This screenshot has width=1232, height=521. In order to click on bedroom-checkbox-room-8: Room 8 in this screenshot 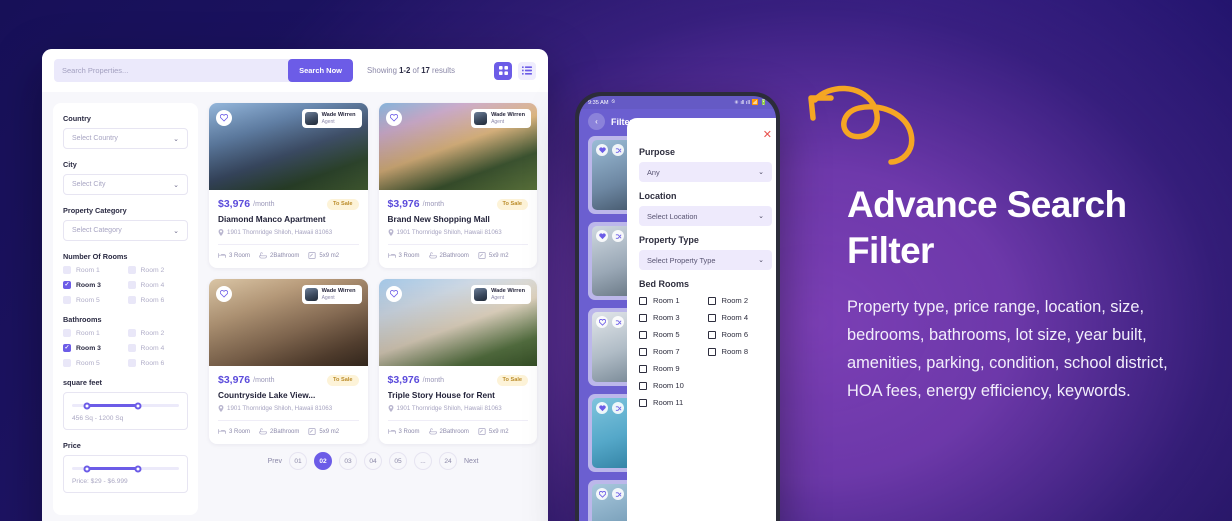, I will do `click(740, 351)`.